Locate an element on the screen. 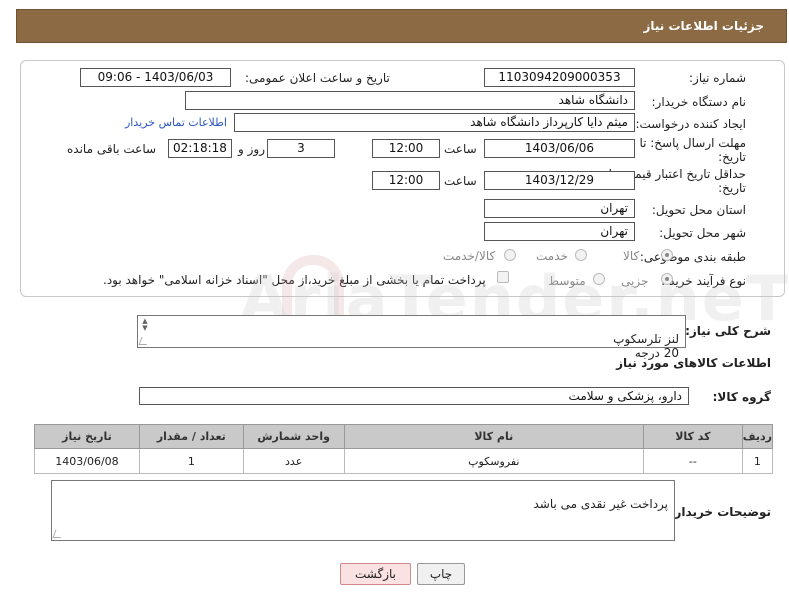 This screenshot has height=598, width=789. province-label: استان محل تحویل: is located at coordinates (698, 210).